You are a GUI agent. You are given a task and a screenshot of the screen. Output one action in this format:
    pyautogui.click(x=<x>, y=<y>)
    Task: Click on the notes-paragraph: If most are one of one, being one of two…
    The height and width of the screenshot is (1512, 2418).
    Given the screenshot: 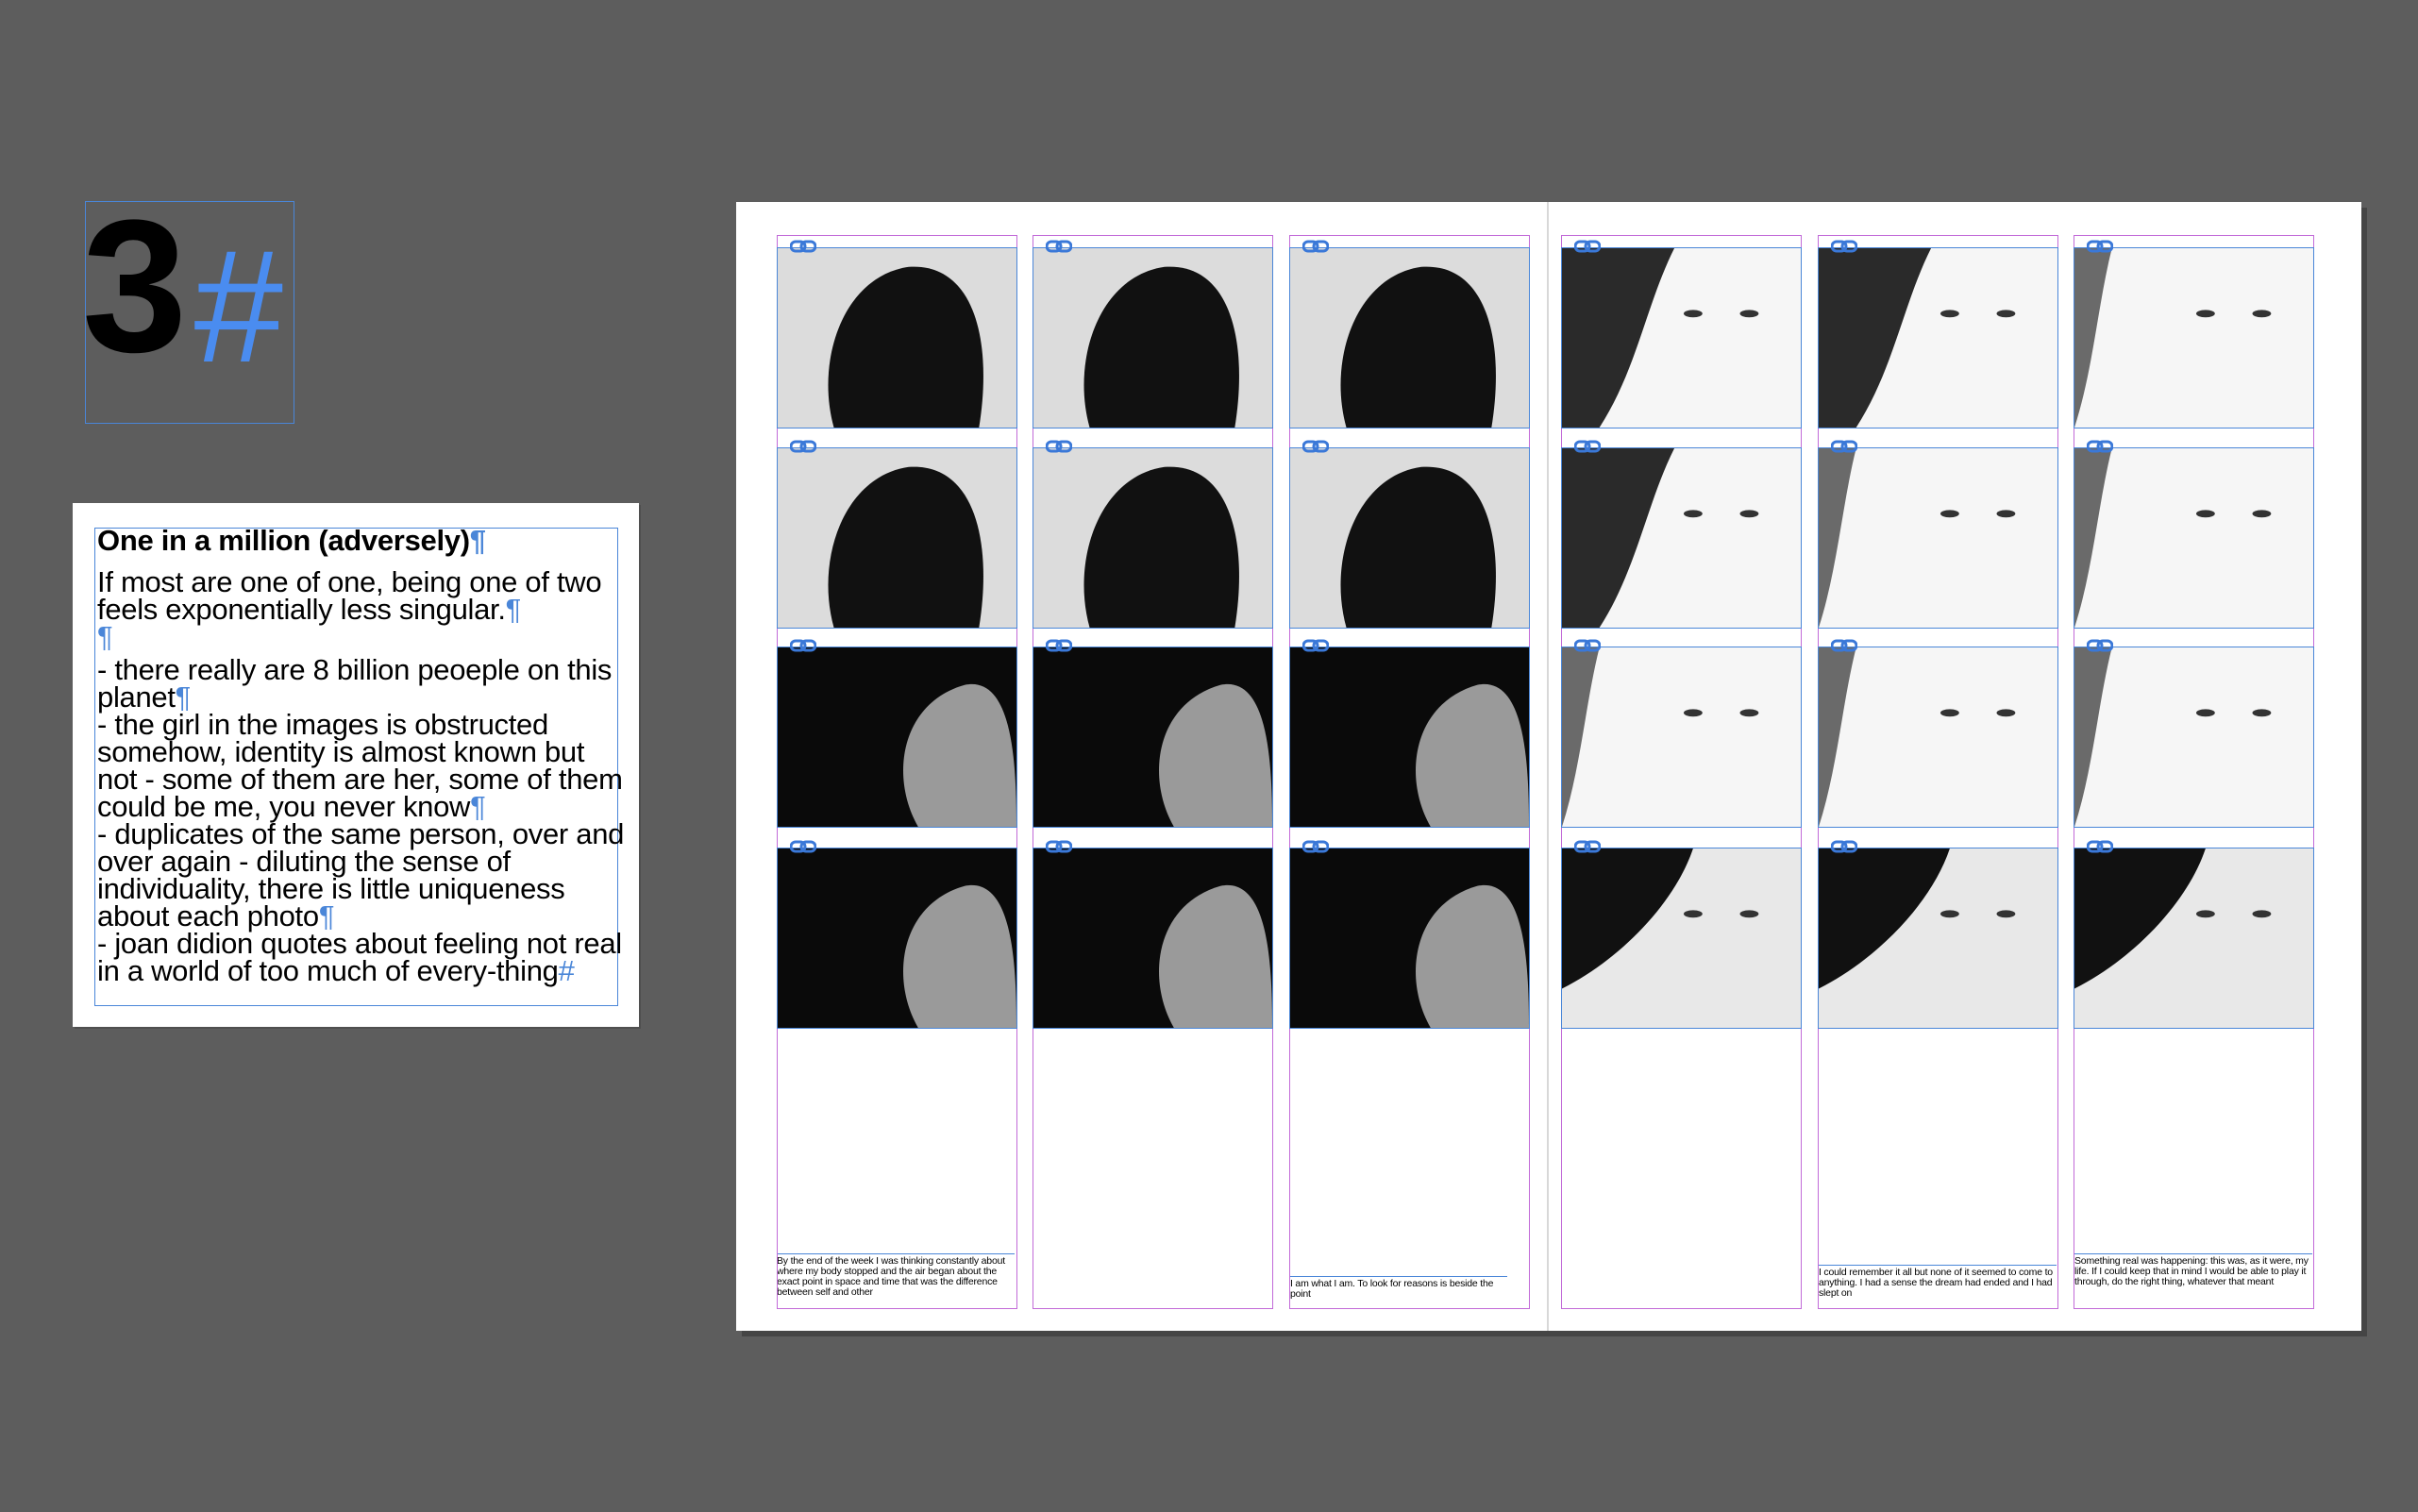 What is the action you would take?
    pyautogui.click(x=349, y=595)
    